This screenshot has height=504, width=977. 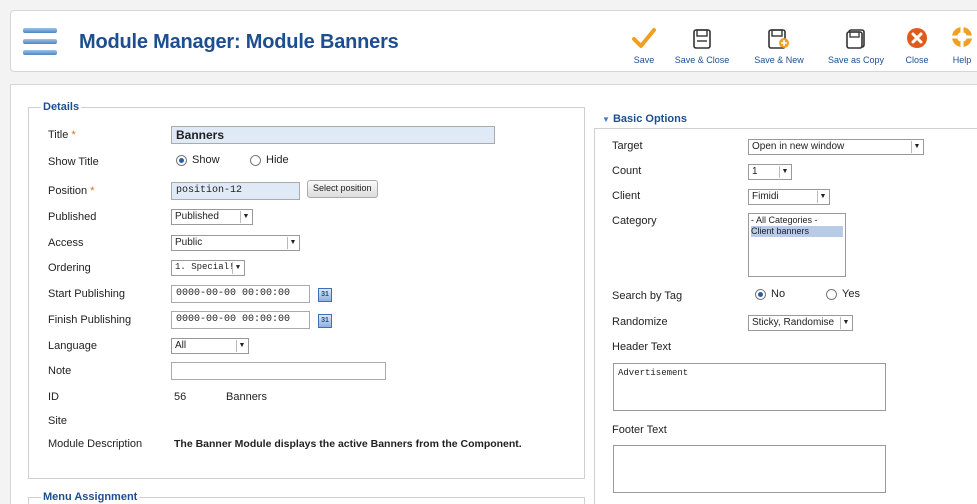 I want to click on help-button: Help, so click(x=962, y=44).